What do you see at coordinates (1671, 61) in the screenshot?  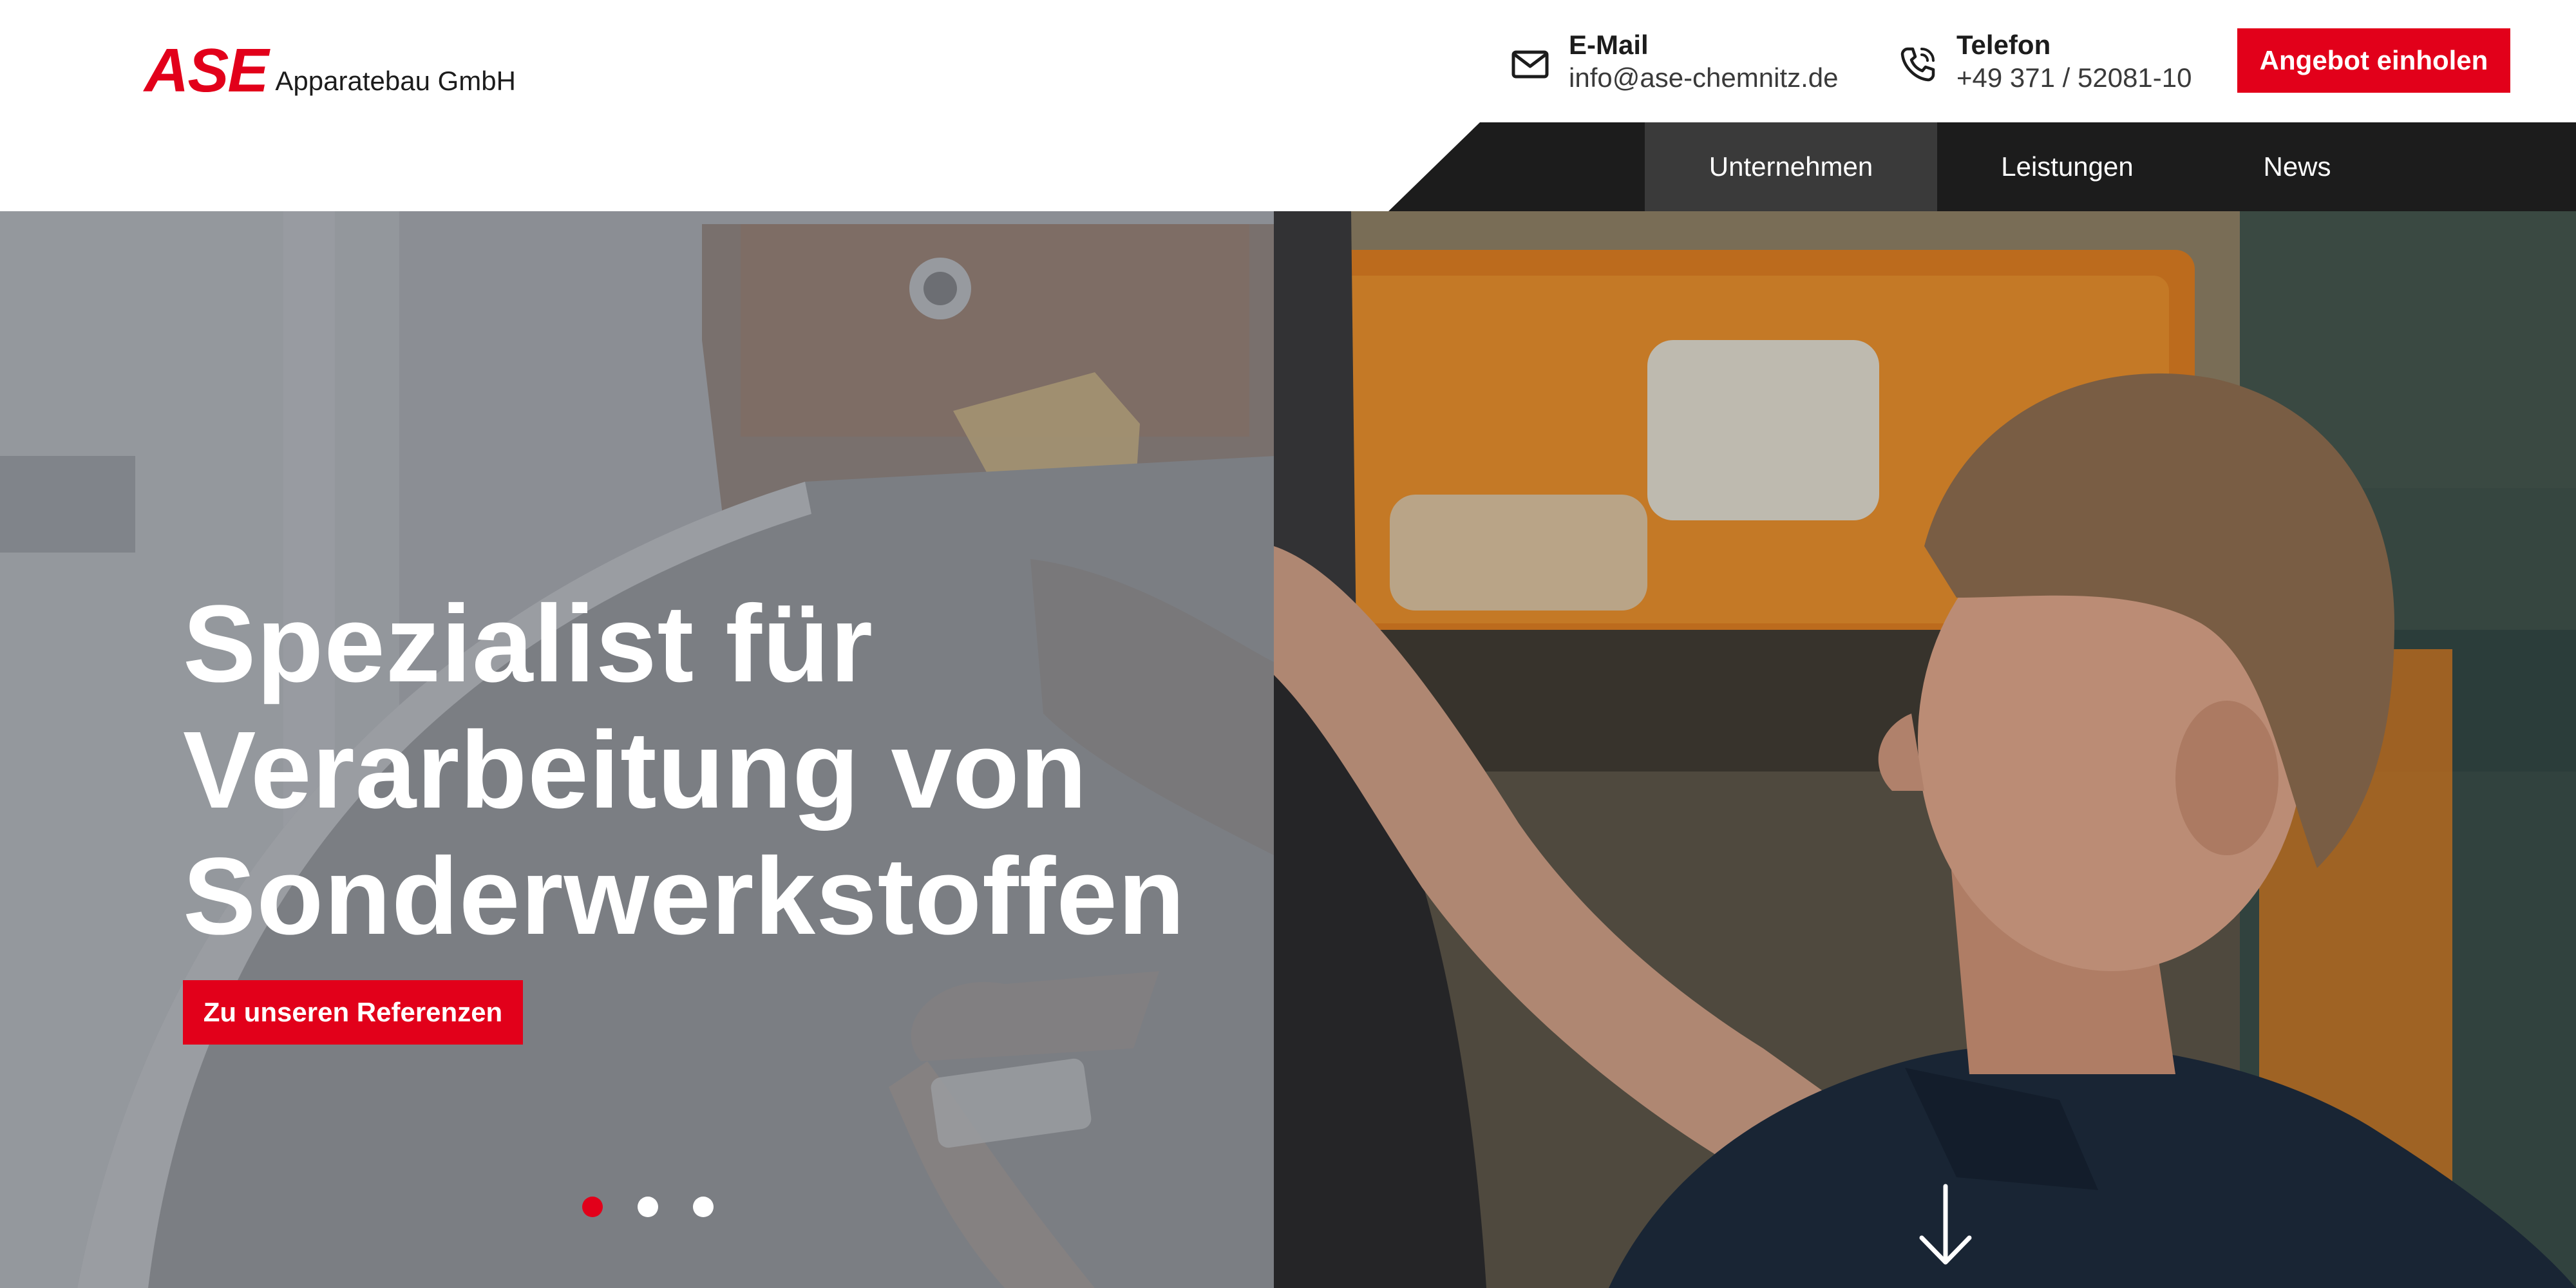 I see `contact-email: E-Mail info@ase-chemnitz.de` at bounding box center [1671, 61].